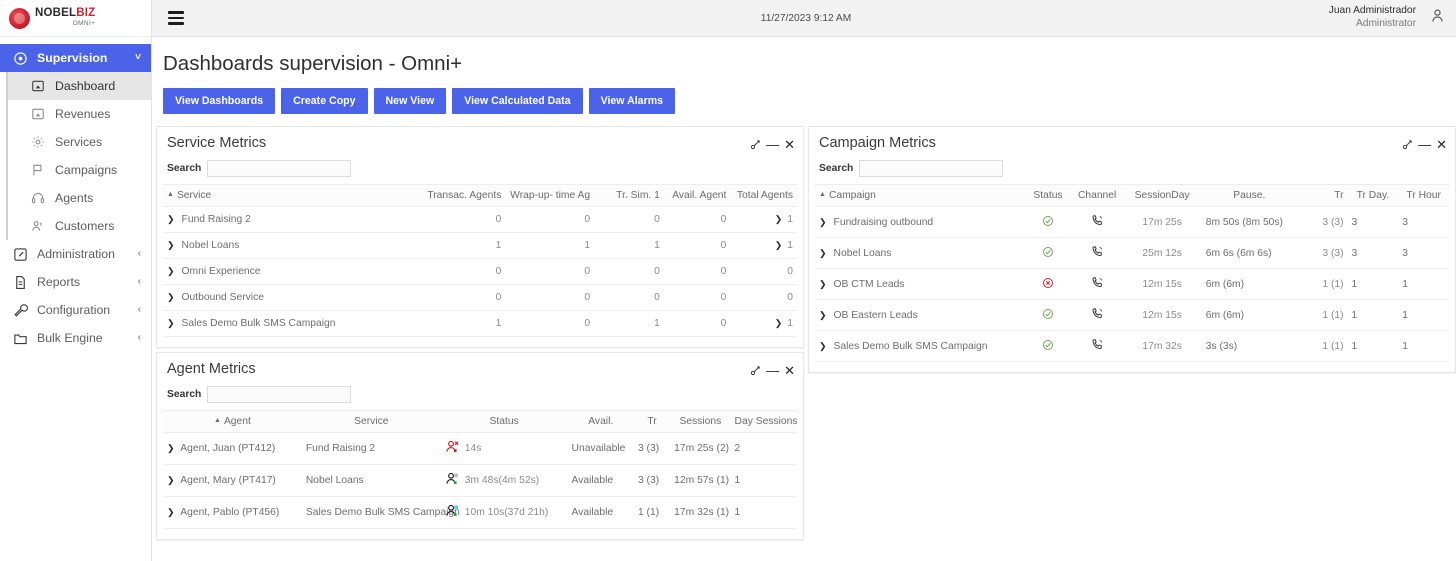 The image size is (1456, 561). What do you see at coordinates (920, 284) in the screenshot?
I see `cell-campaign: ❯ OB CTM Leads` at bounding box center [920, 284].